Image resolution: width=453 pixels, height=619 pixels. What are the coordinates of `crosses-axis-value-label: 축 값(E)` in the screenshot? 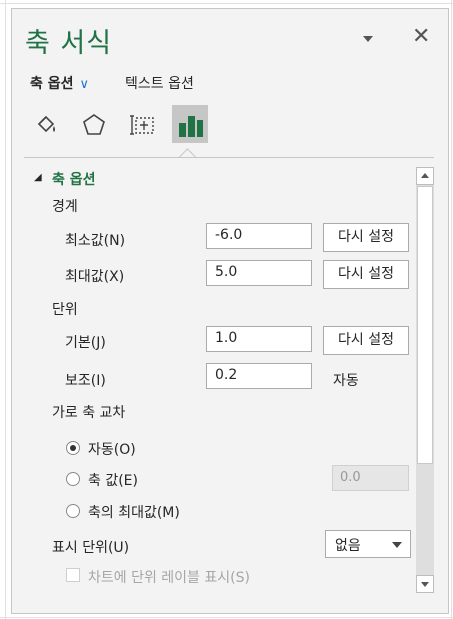 It's located at (113, 480).